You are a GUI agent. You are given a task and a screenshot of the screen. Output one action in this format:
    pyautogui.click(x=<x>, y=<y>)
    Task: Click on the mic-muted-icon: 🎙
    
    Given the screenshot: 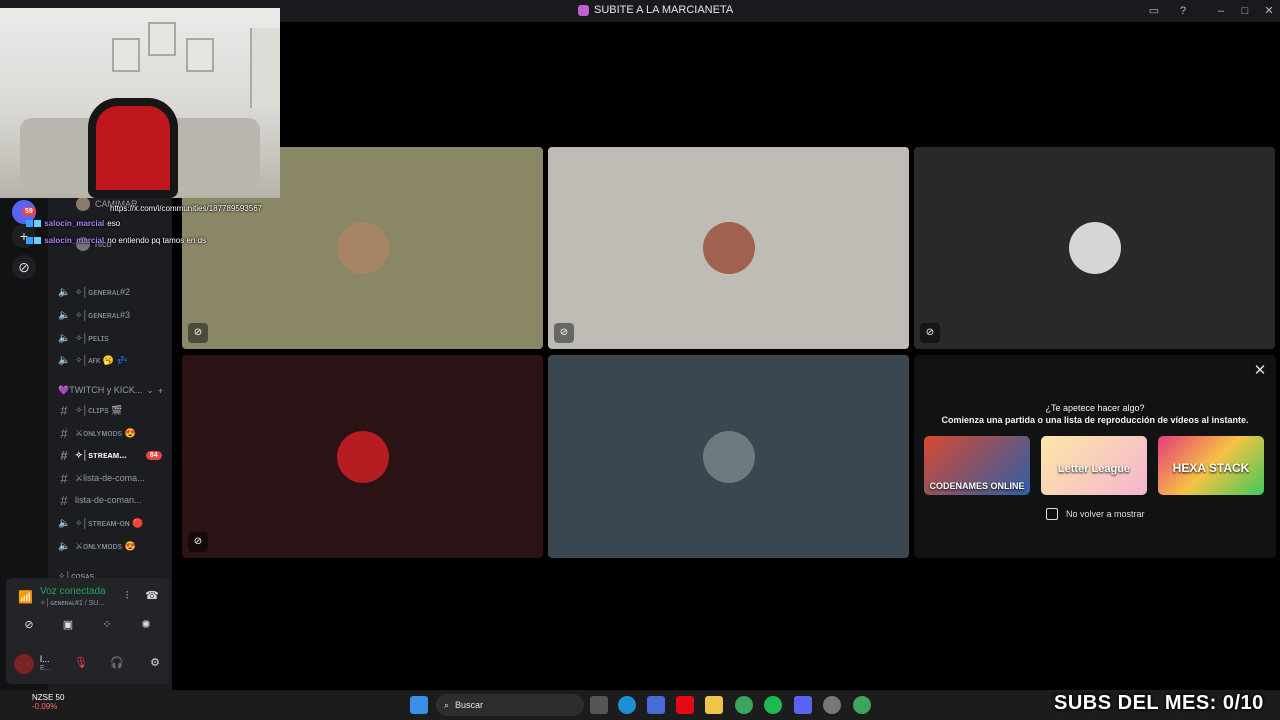 What is the action you would take?
    pyautogui.click(x=81, y=663)
    